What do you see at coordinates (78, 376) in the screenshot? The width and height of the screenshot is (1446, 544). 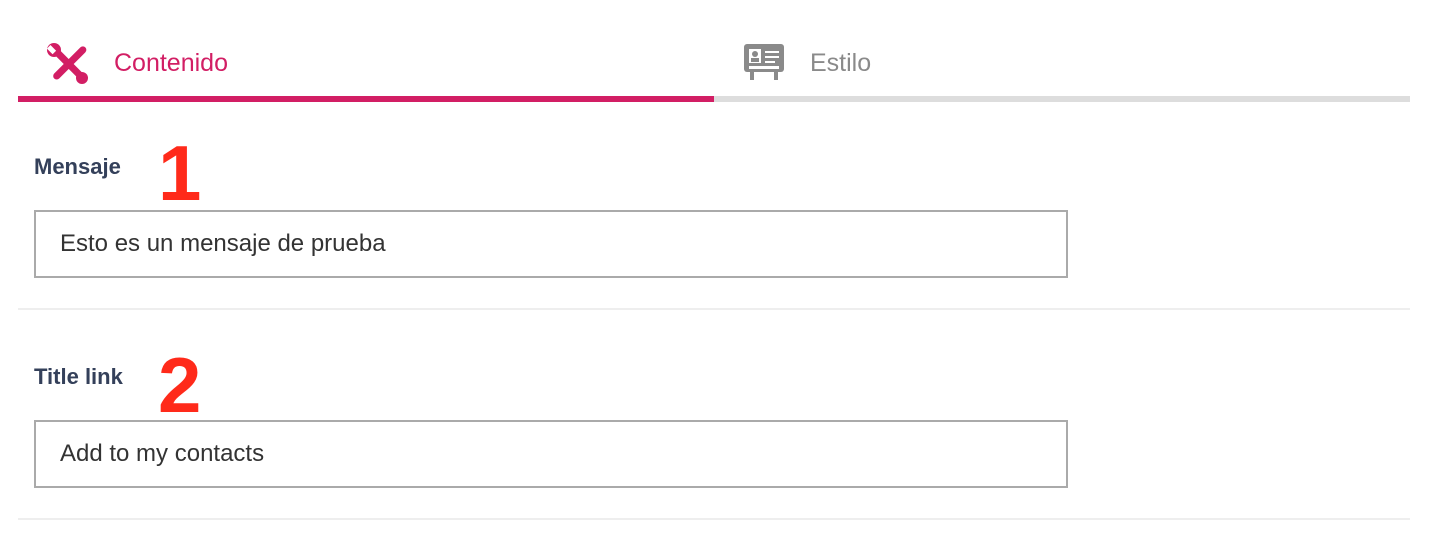 I see `title-link-label: Title link` at bounding box center [78, 376].